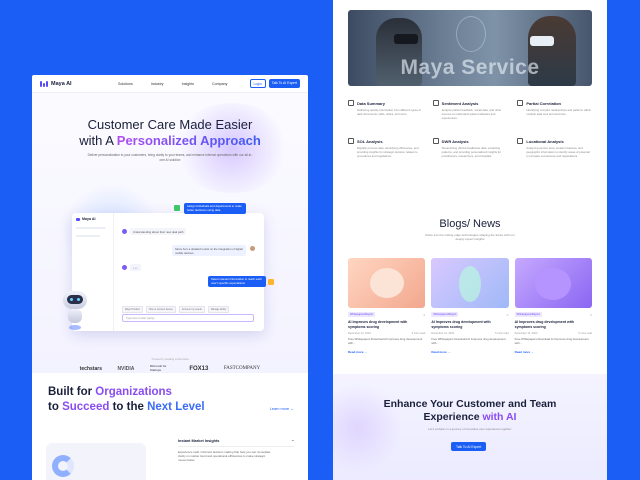 The height and width of the screenshot is (480, 640). Describe the element at coordinates (157, 84) in the screenshot. I see `nav-item-industry: Industry` at that location.